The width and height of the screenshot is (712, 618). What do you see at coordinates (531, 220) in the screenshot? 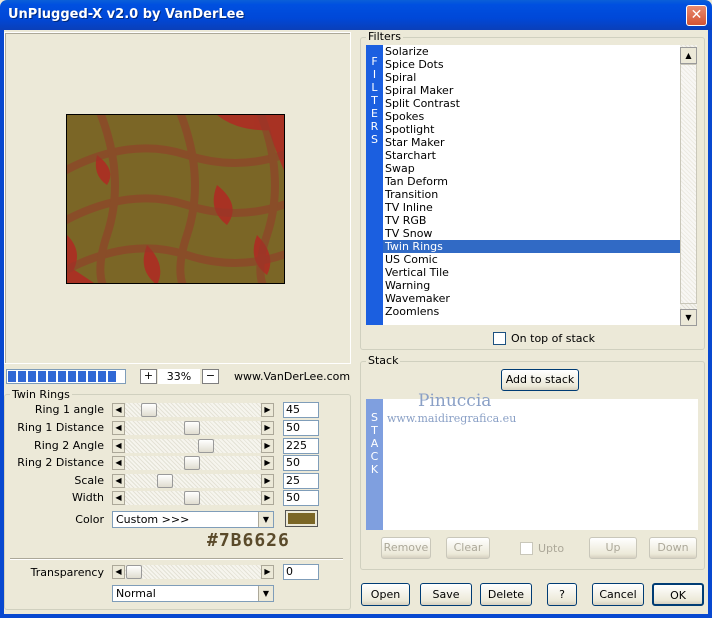
I see `filter-item: TV RGB` at bounding box center [531, 220].